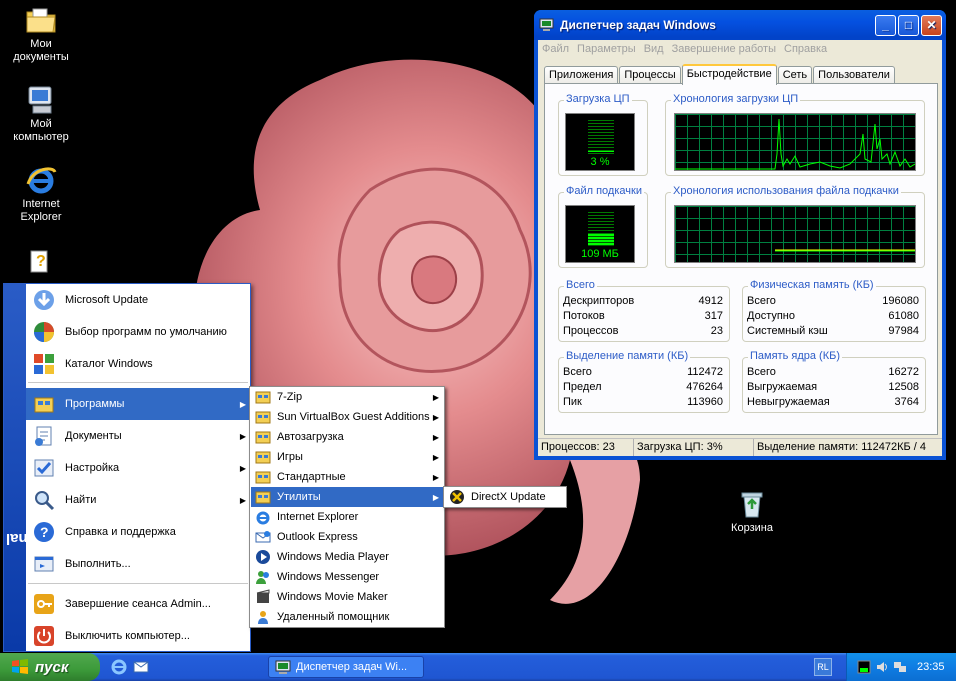 The width and height of the screenshot is (956, 681). Describe the element at coordinates (138, 436) in the screenshot. I see `start-item-documents: Документы ▶` at that location.